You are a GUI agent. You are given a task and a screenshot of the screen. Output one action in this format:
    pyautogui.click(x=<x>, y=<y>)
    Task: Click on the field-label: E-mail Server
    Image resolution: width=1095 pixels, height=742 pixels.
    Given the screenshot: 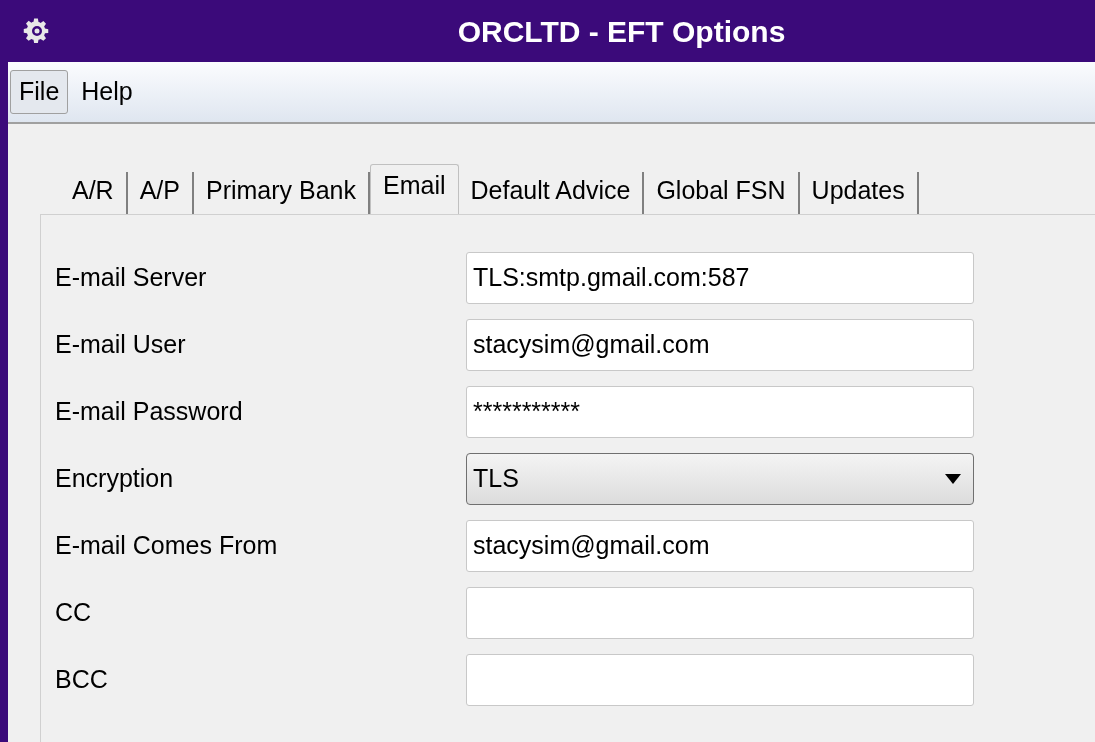 What is the action you would take?
    pyautogui.click(x=131, y=278)
    